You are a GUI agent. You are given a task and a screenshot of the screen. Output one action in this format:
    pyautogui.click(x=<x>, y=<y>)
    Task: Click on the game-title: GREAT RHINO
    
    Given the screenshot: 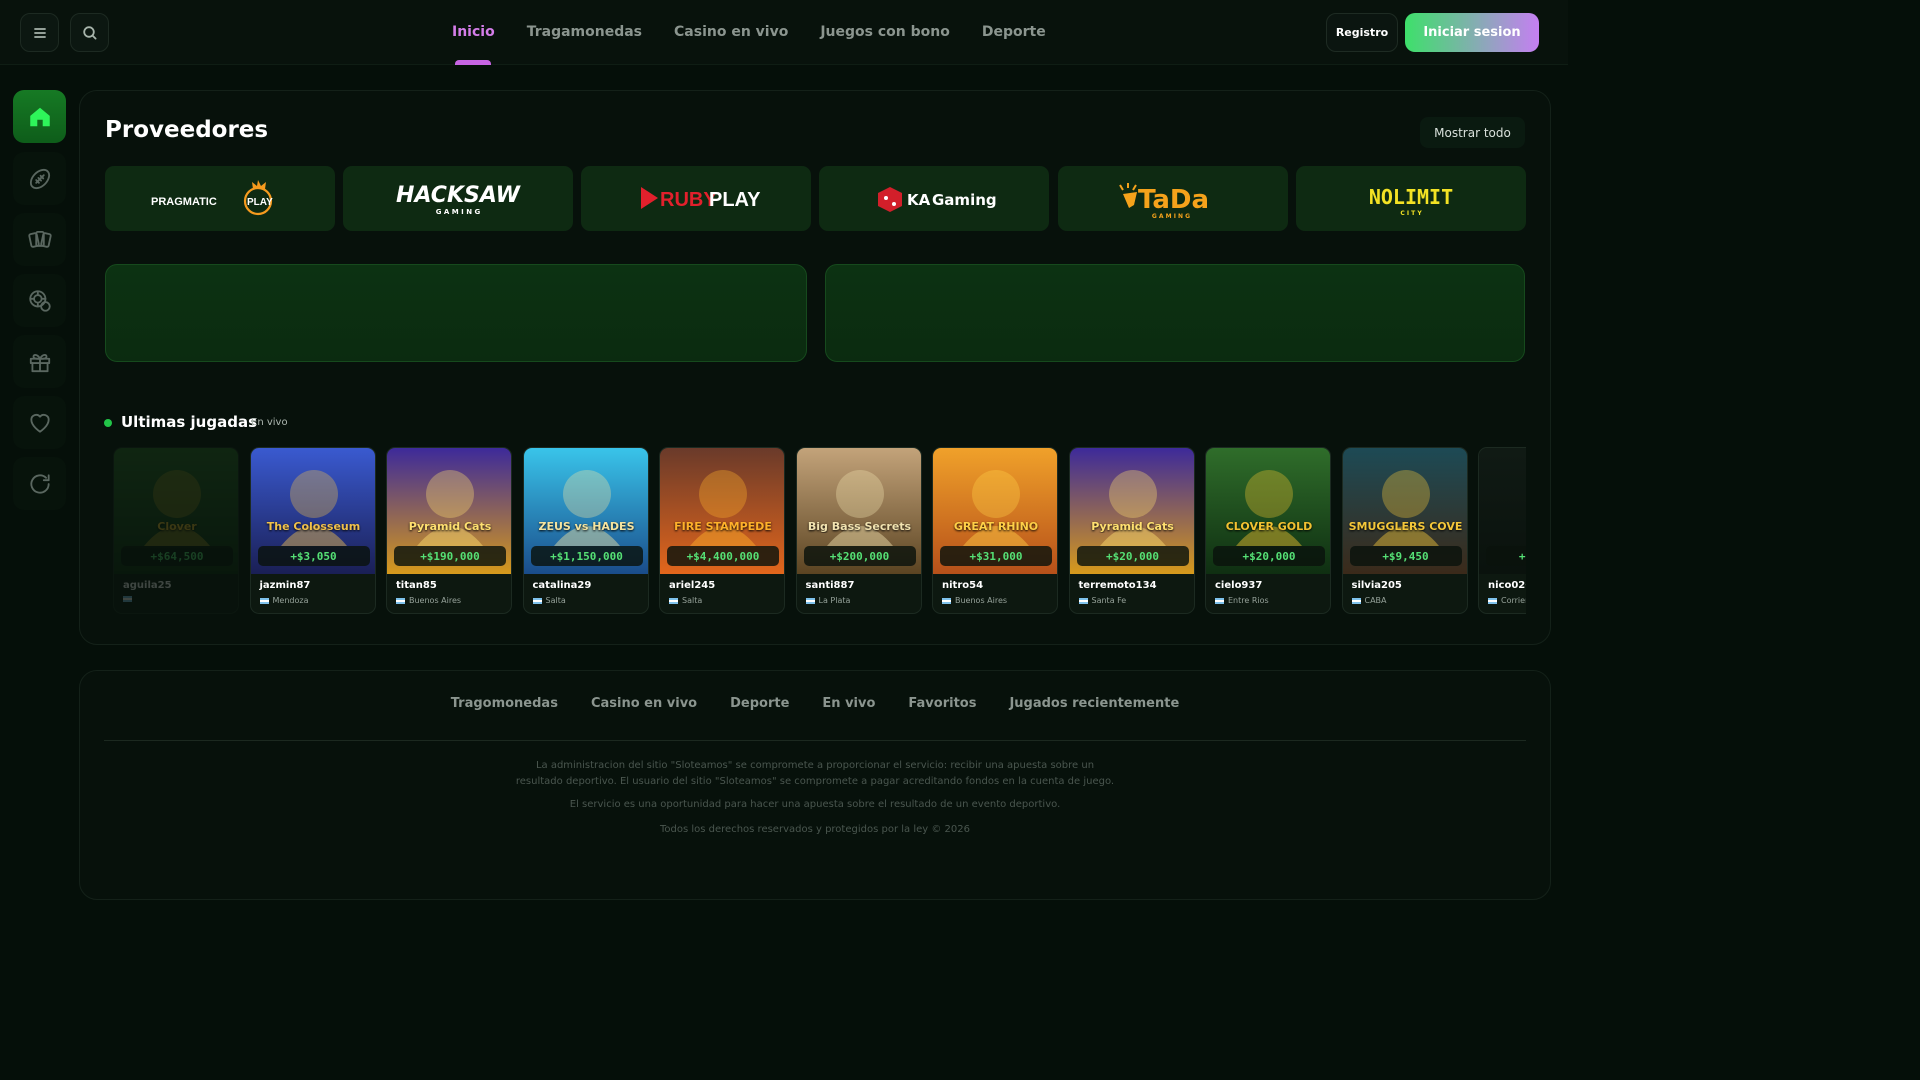 What is the action you would take?
    pyautogui.click(x=996, y=526)
    